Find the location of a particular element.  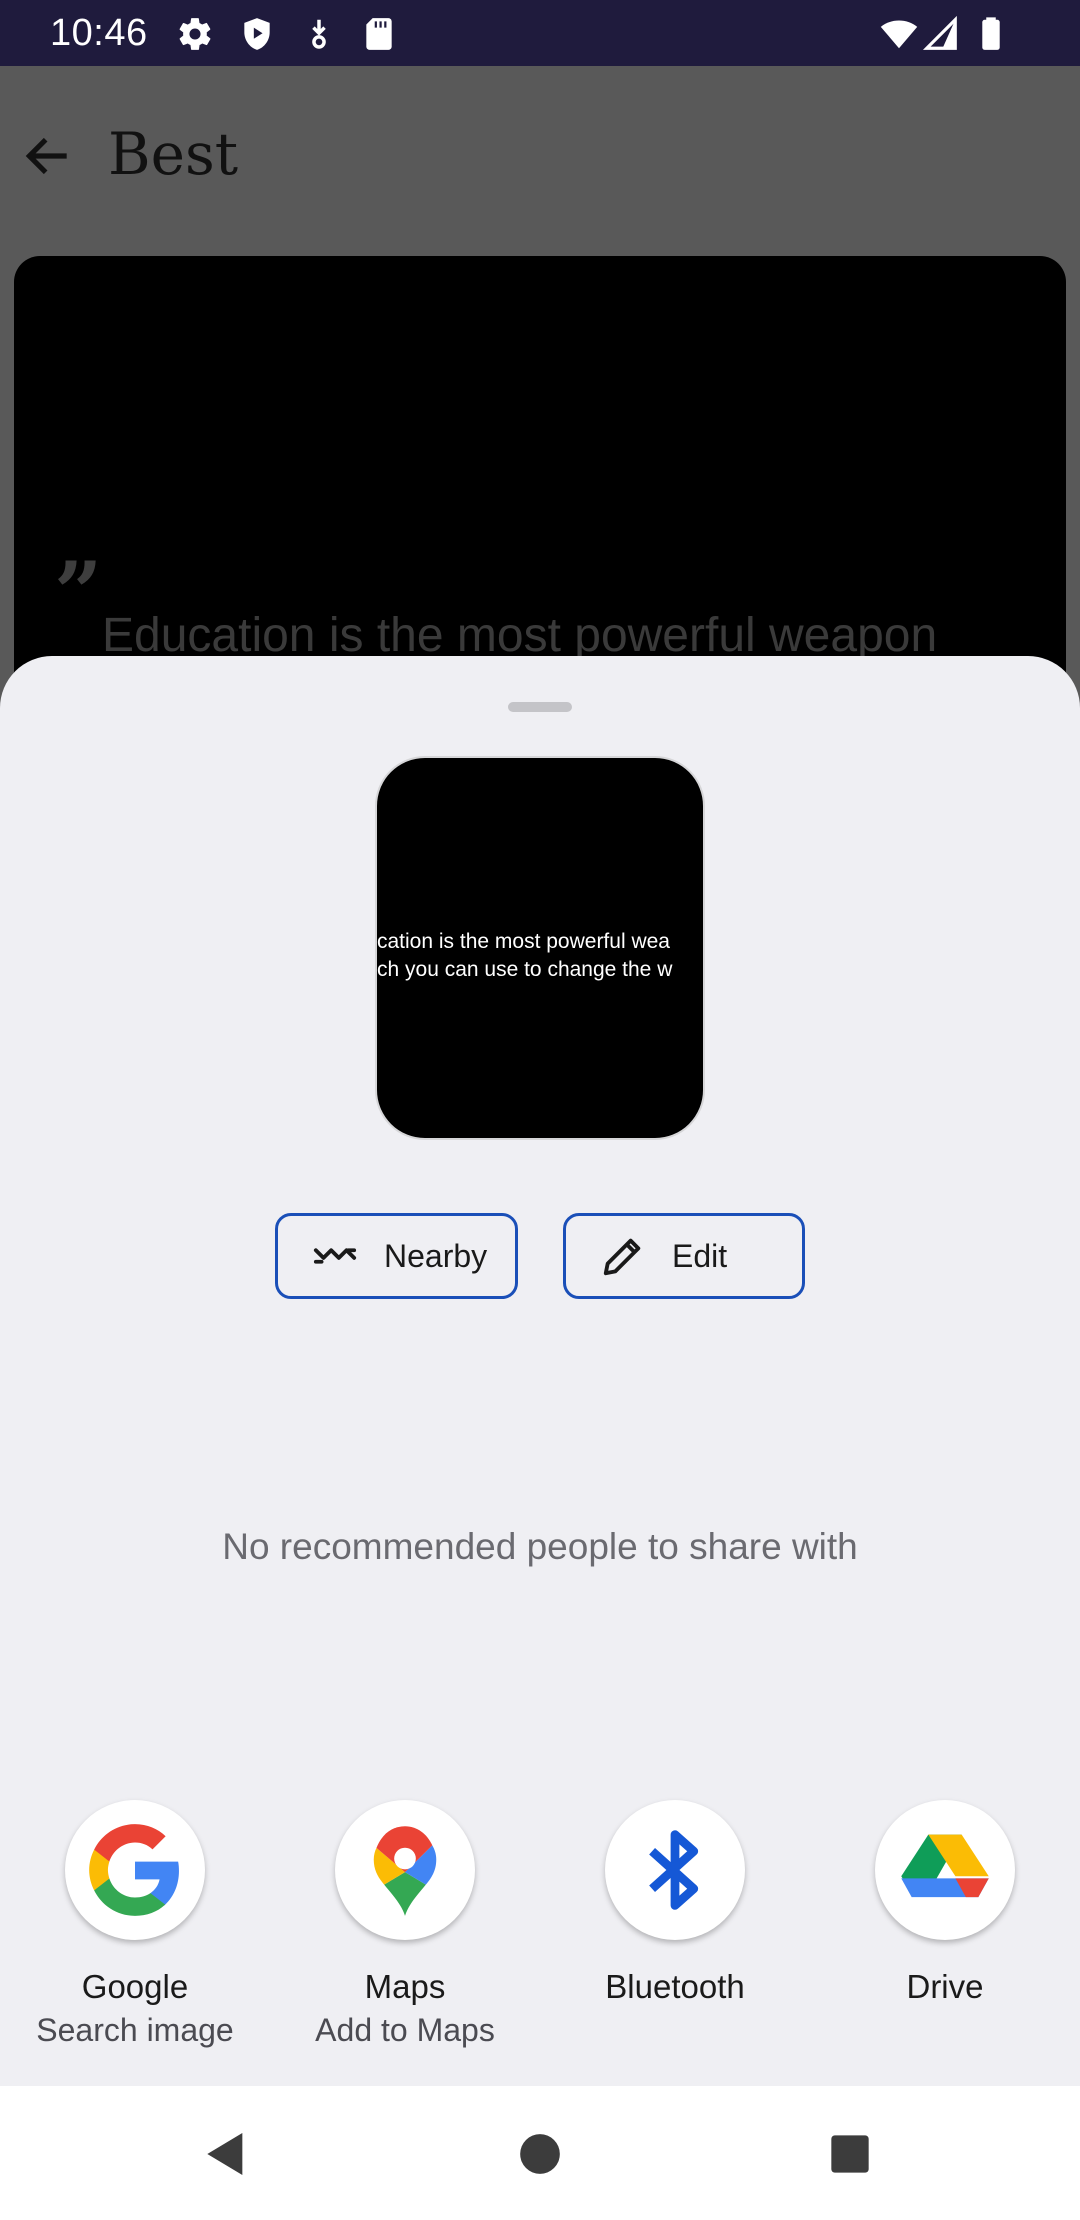

bluetooth-label: Bluetooth is located at coordinates (675, 1986).